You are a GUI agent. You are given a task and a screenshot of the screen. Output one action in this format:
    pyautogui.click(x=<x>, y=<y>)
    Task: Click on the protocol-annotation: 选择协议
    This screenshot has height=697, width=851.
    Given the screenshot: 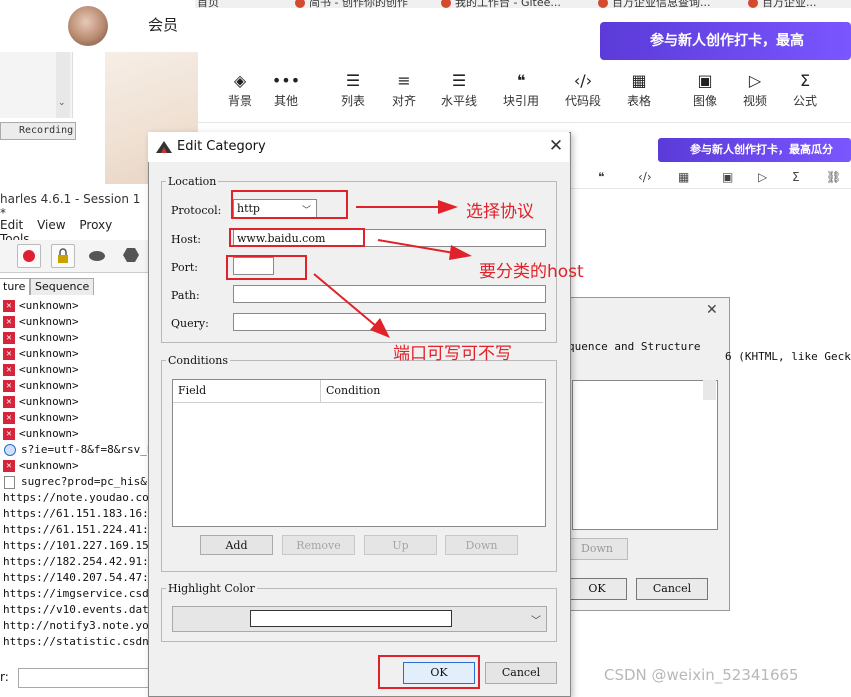 What is the action you would take?
    pyautogui.click(x=500, y=212)
    